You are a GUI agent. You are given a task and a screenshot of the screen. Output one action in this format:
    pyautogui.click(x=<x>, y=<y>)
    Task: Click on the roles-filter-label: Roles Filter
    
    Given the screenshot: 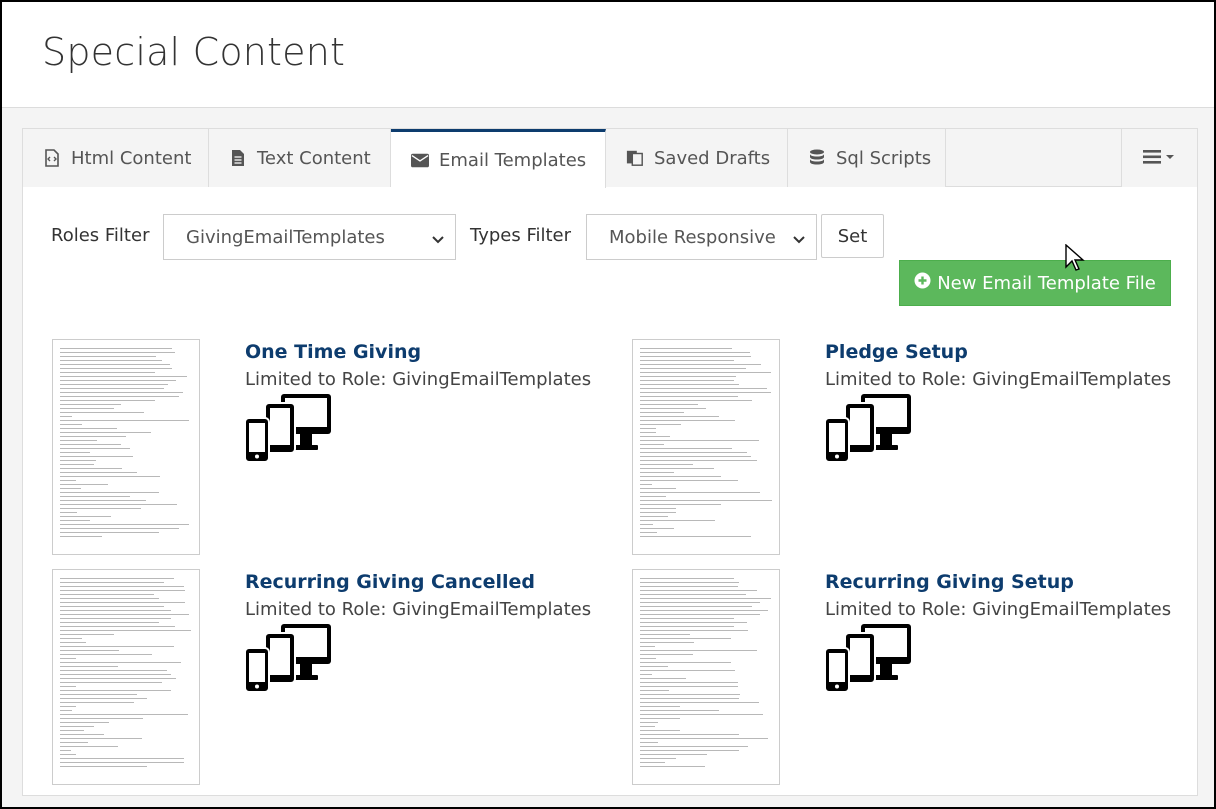 What is the action you would take?
    pyautogui.click(x=100, y=235)
    